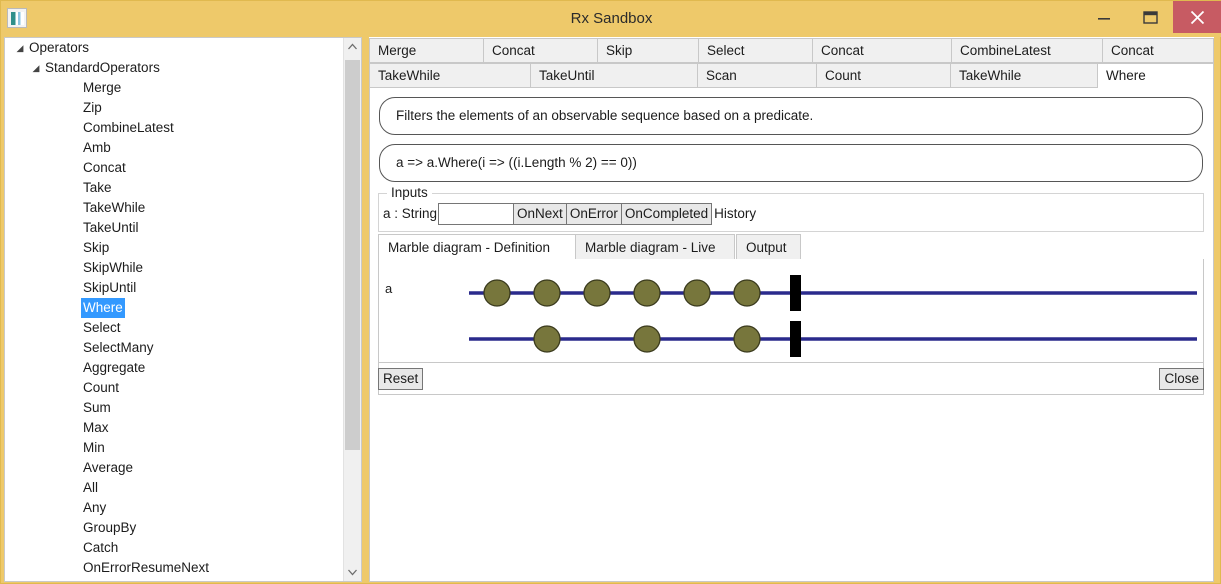 The height and width of the screenshot is (584, 1221). Describe the element at coordinates (114, 207) in the screenshot. I see `tree-item-label: TakeWhile` at that location.